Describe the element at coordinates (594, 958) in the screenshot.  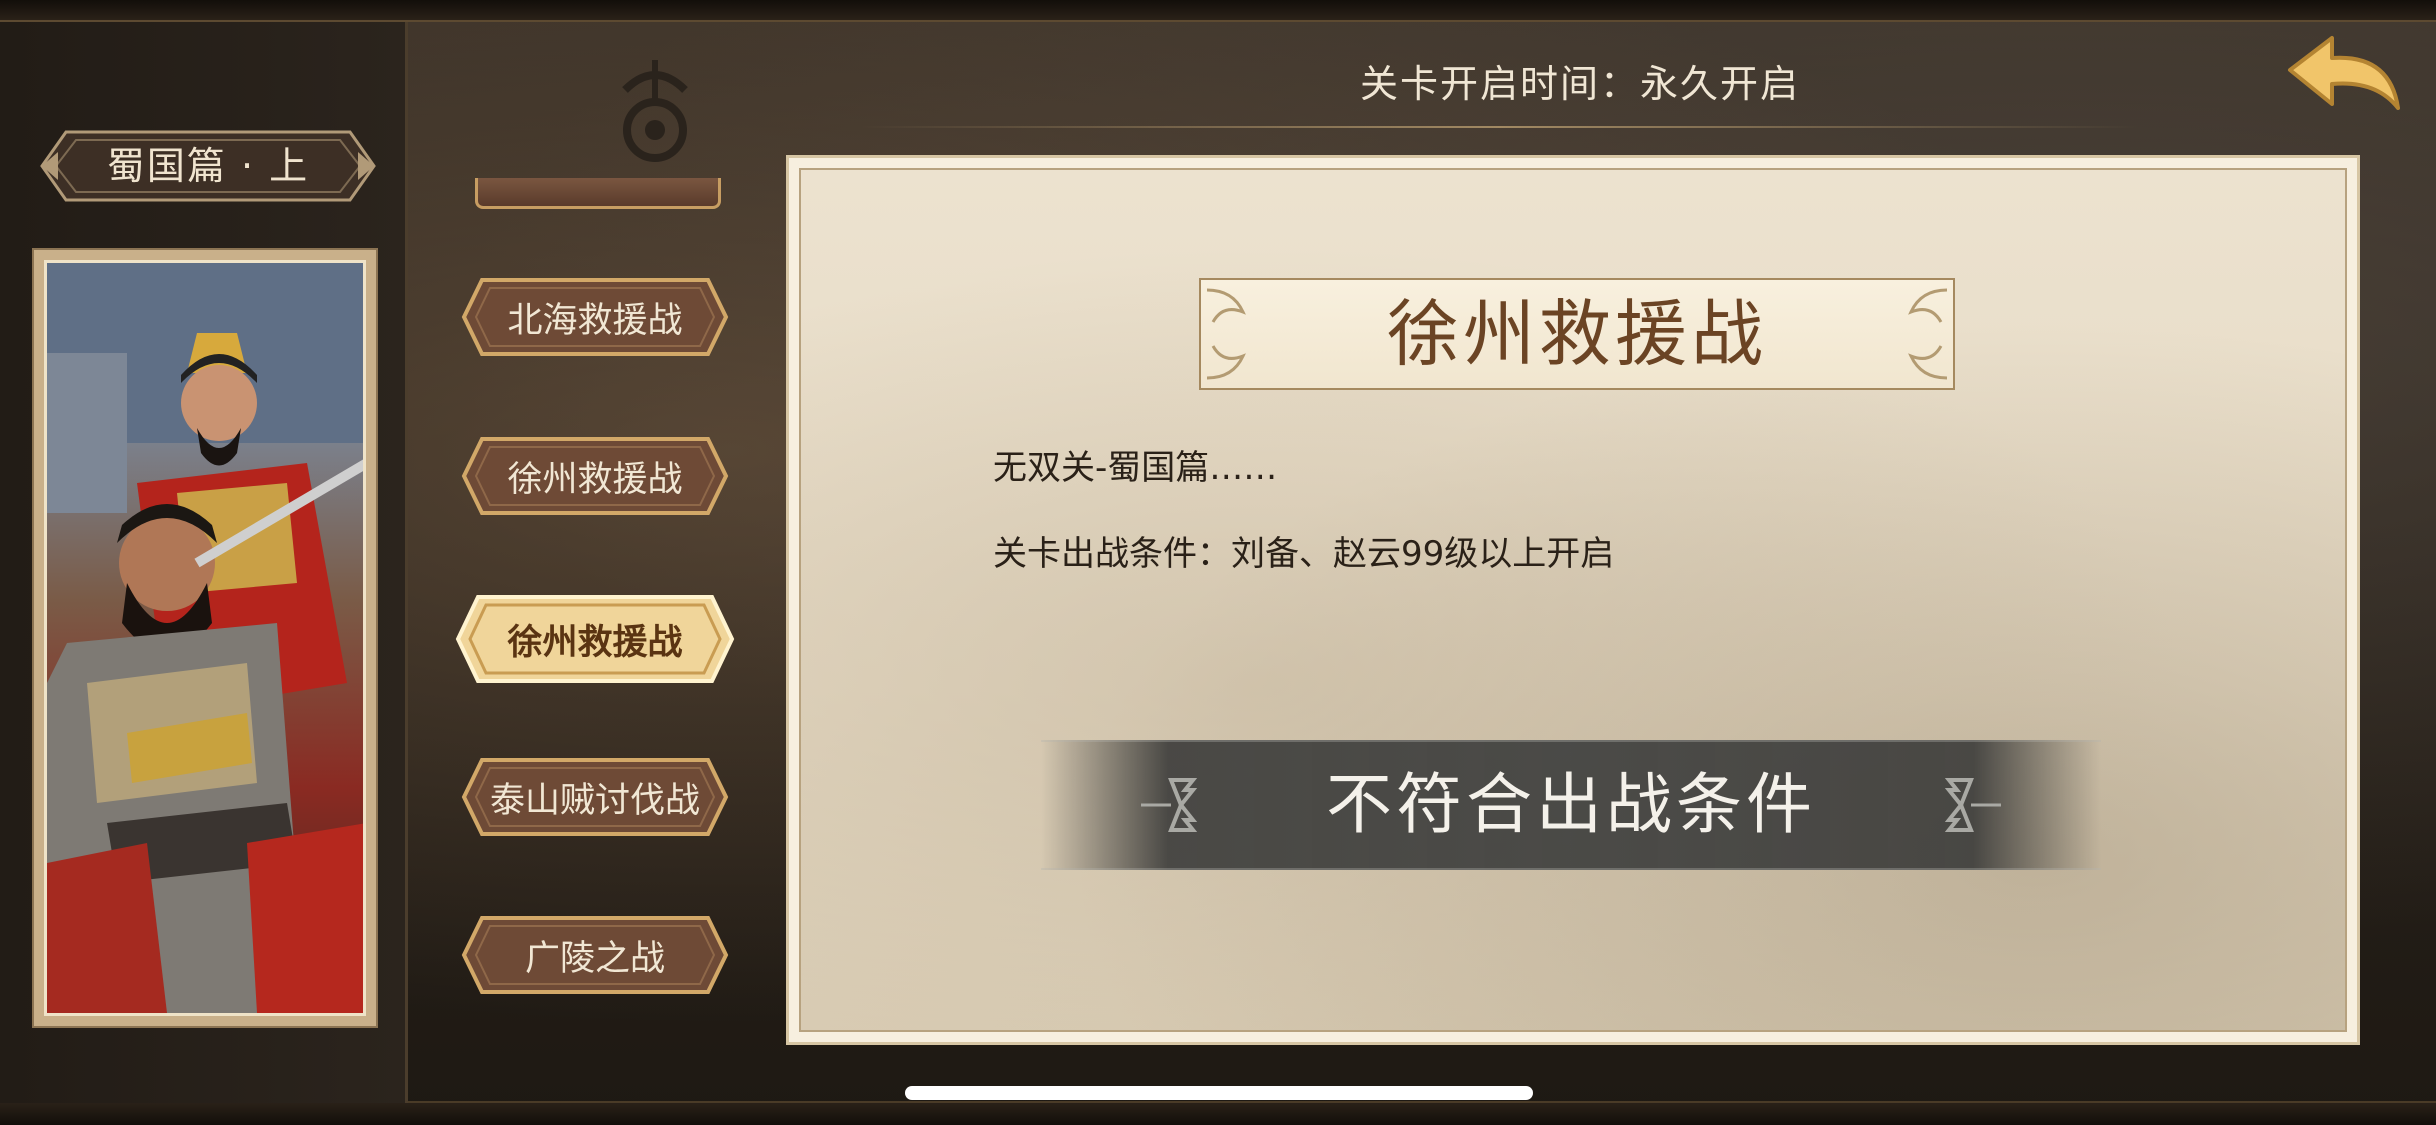
I see `stage-label: 广陵之战` at that location.